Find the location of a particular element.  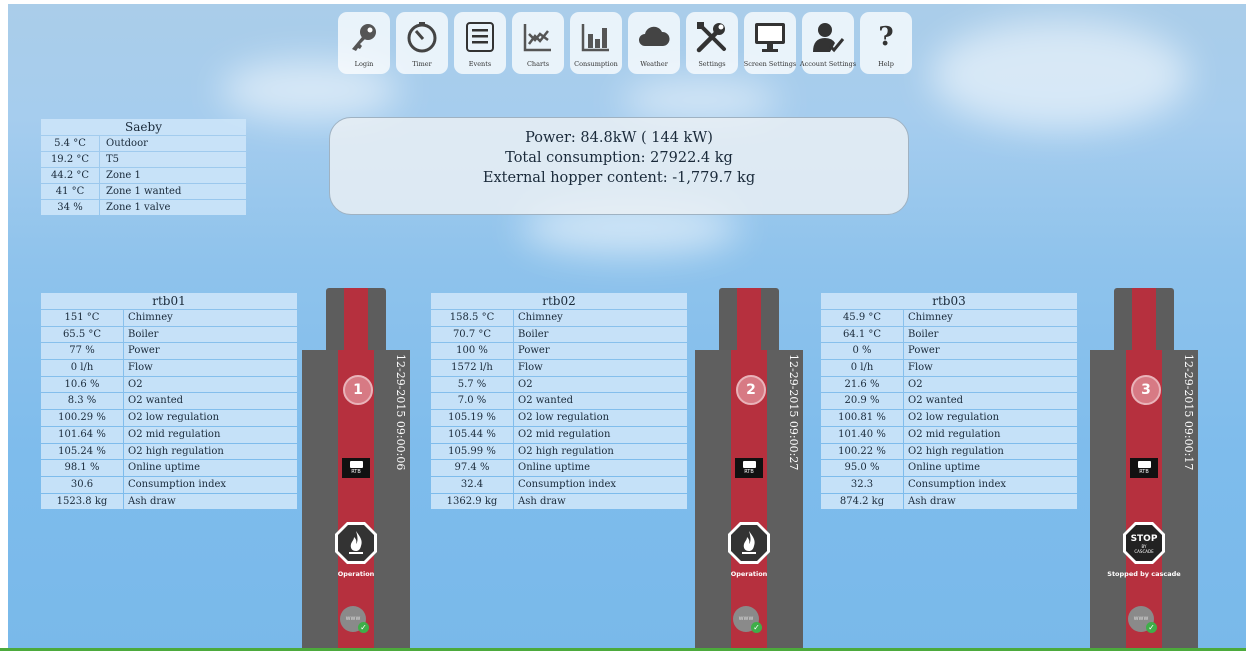

device-value: 45.9 °C is located at coordinates (862, 318).